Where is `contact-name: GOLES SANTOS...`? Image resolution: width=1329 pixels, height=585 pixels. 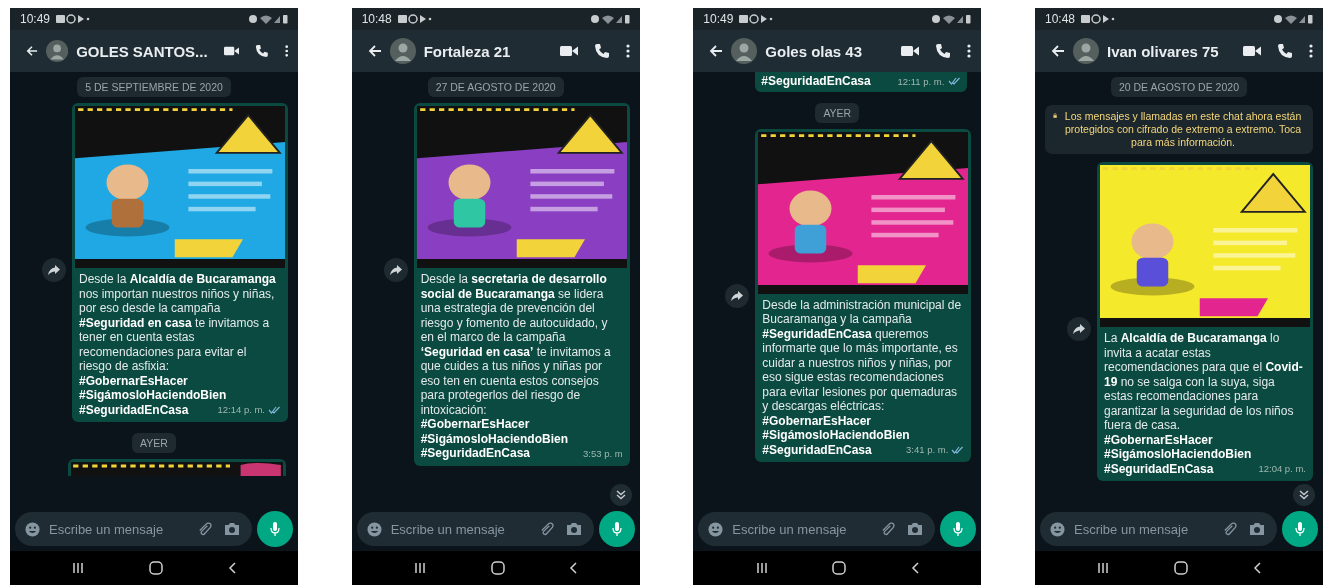 contact-name: GOLES SANTOS... is located at coordinates (142, 51).